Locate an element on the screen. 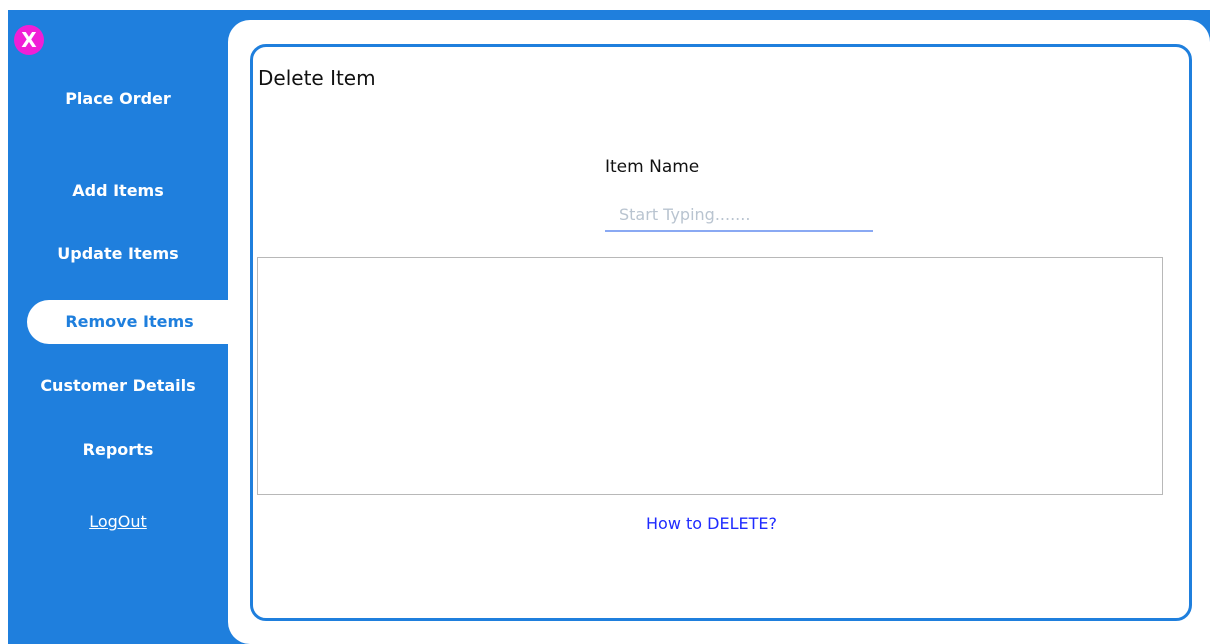 The width and height of the screenshot is (1210, 644). sidebar-item-remove-items: Remove Items is located at coordinates (129, 322).